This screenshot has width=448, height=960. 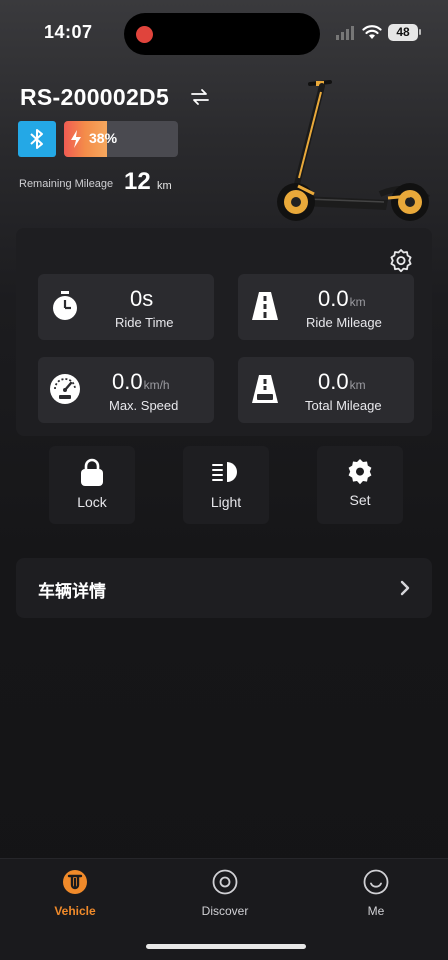 What do you see at coordinates (224, 472) in the screenshot?
I see `headlight-icon` at bounding box center [224, 472].